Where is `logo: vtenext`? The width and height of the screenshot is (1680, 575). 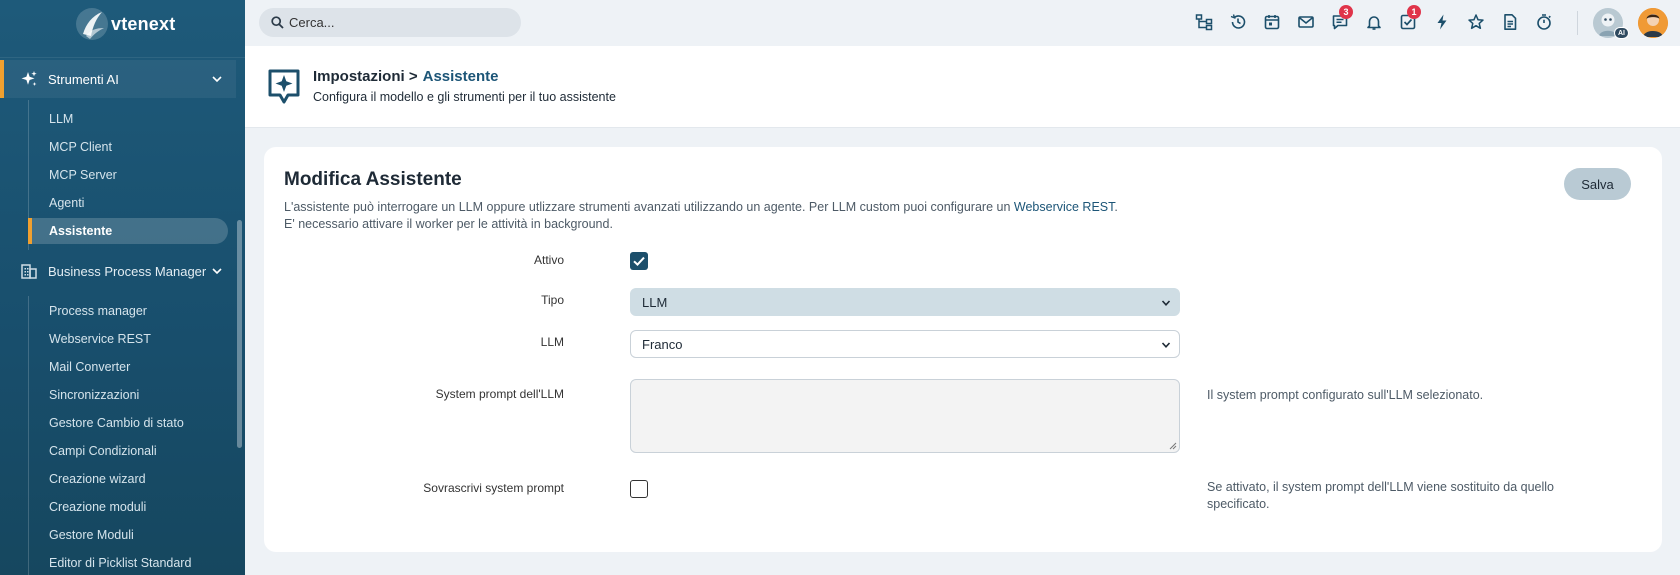 logo: vtenext is located at coordinates (124, 24).